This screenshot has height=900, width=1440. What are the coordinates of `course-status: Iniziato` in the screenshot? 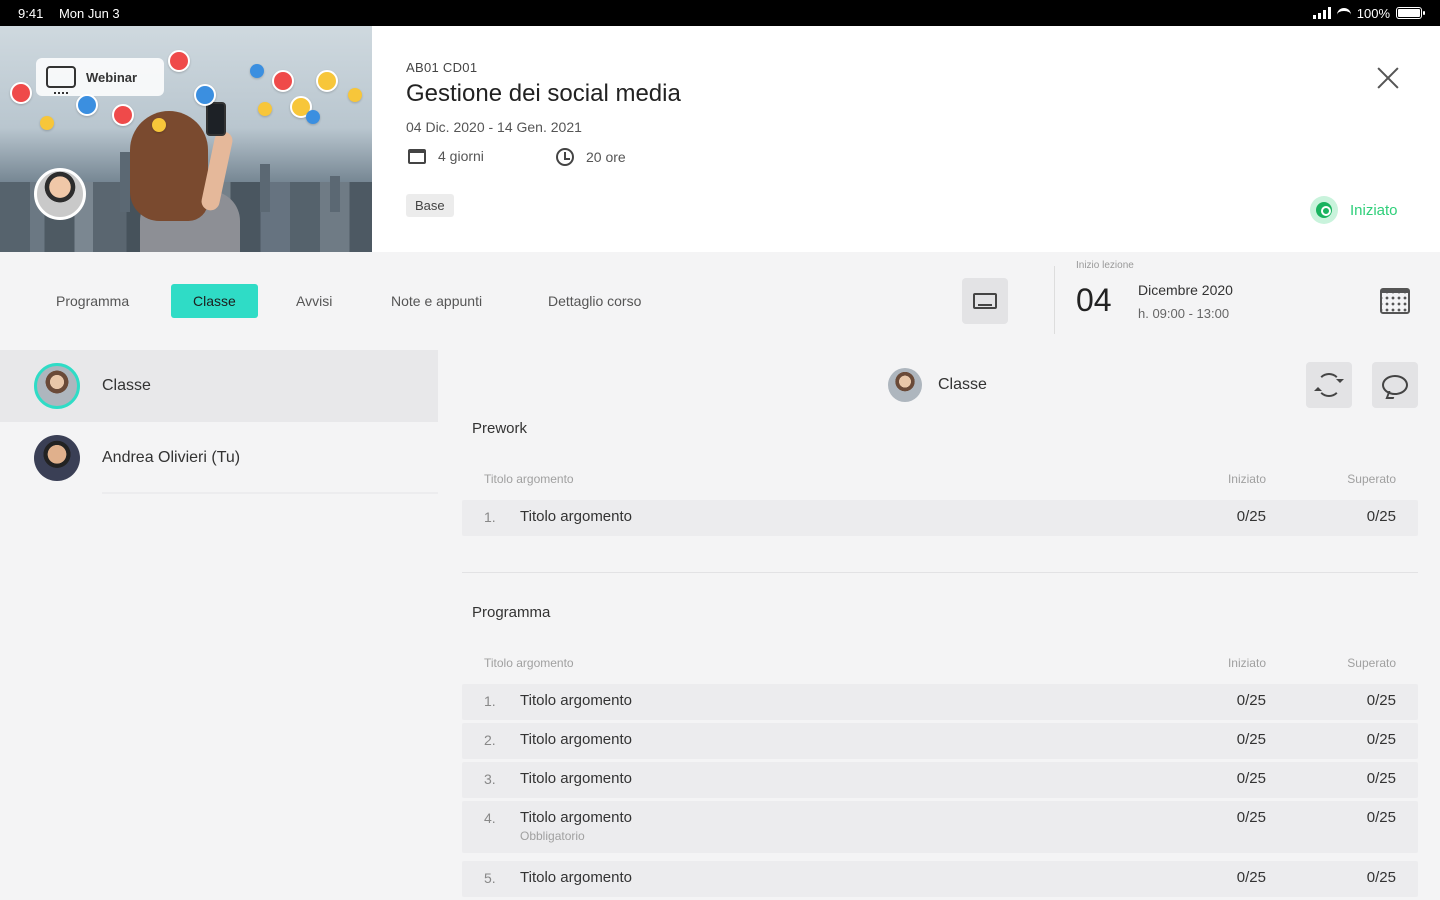 It's located at (1354, 210).